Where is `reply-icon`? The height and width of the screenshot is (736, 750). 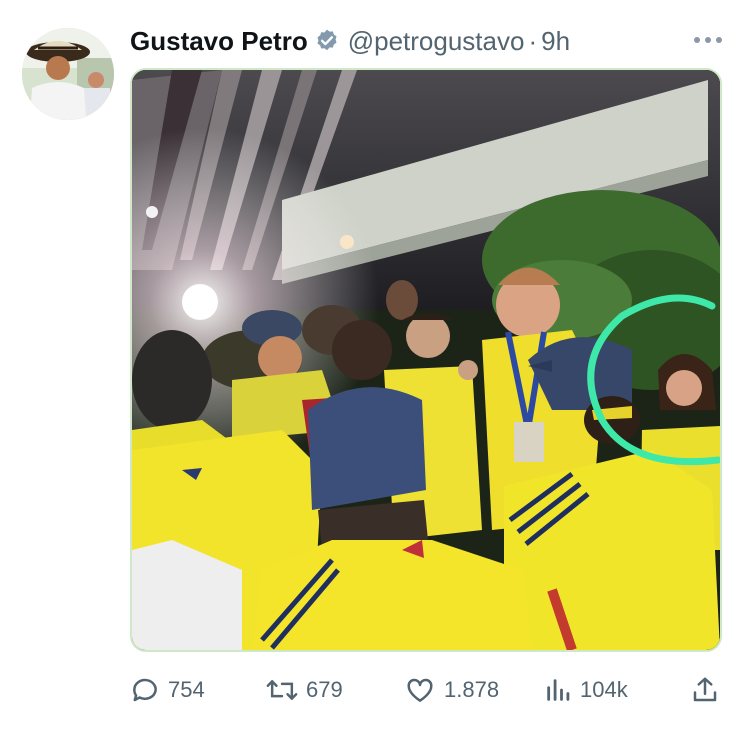
reply-icon is located at coordinates (145, 690).